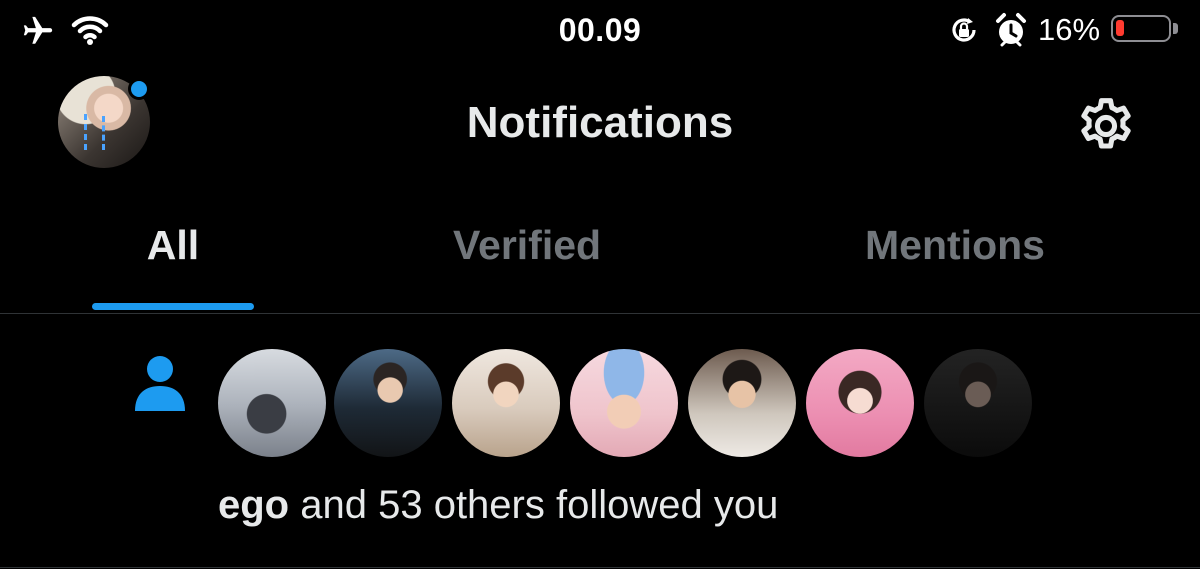 The height and width of the screenshot is (569, 1200). I want to click on tab-verified: Verified, so click(527, 245).